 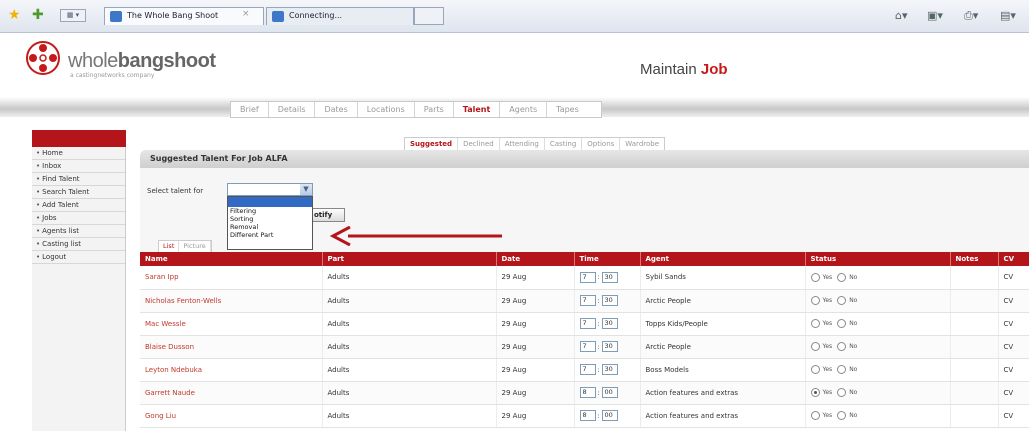 I want to click on column-header-name: Name, so click(x=231, y=259).